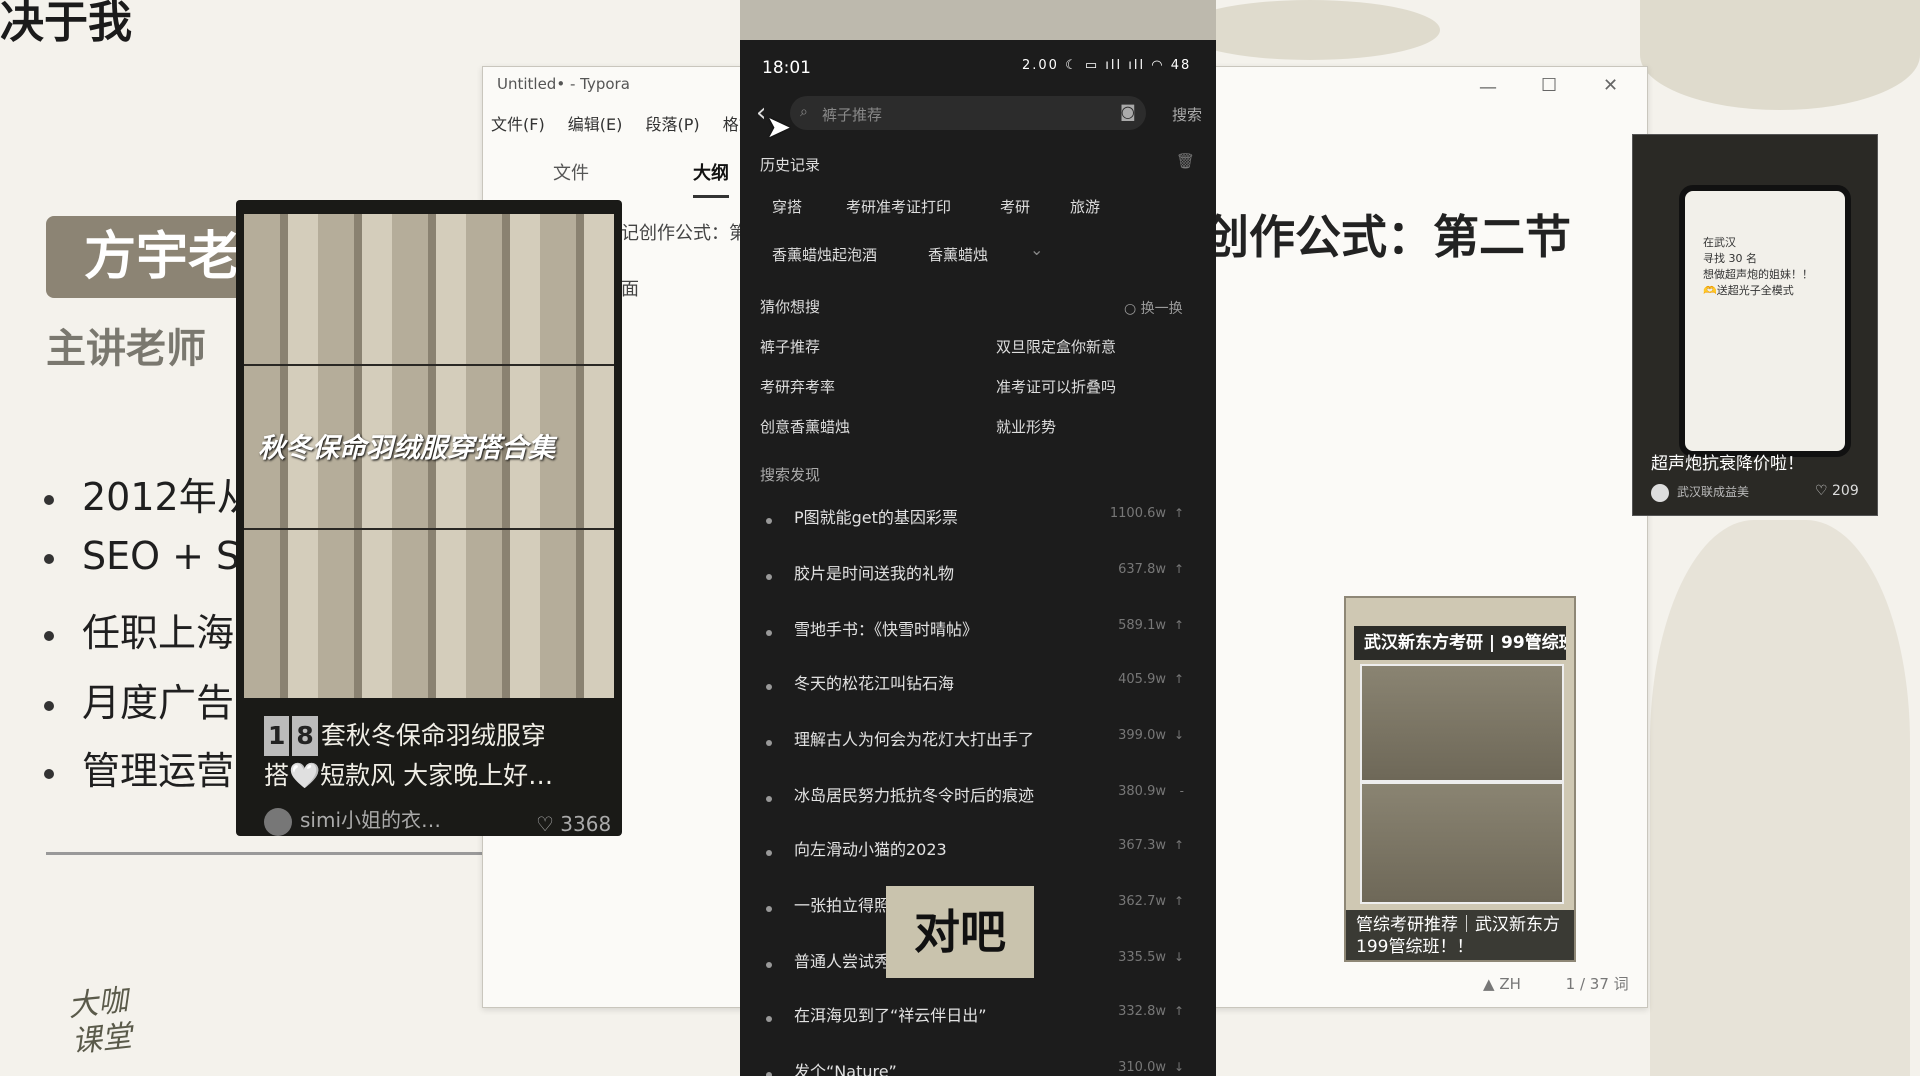  Describe the element at coordinates (518, 124) in the screenshot. I see `menu-file: 文件(F)` at that location.